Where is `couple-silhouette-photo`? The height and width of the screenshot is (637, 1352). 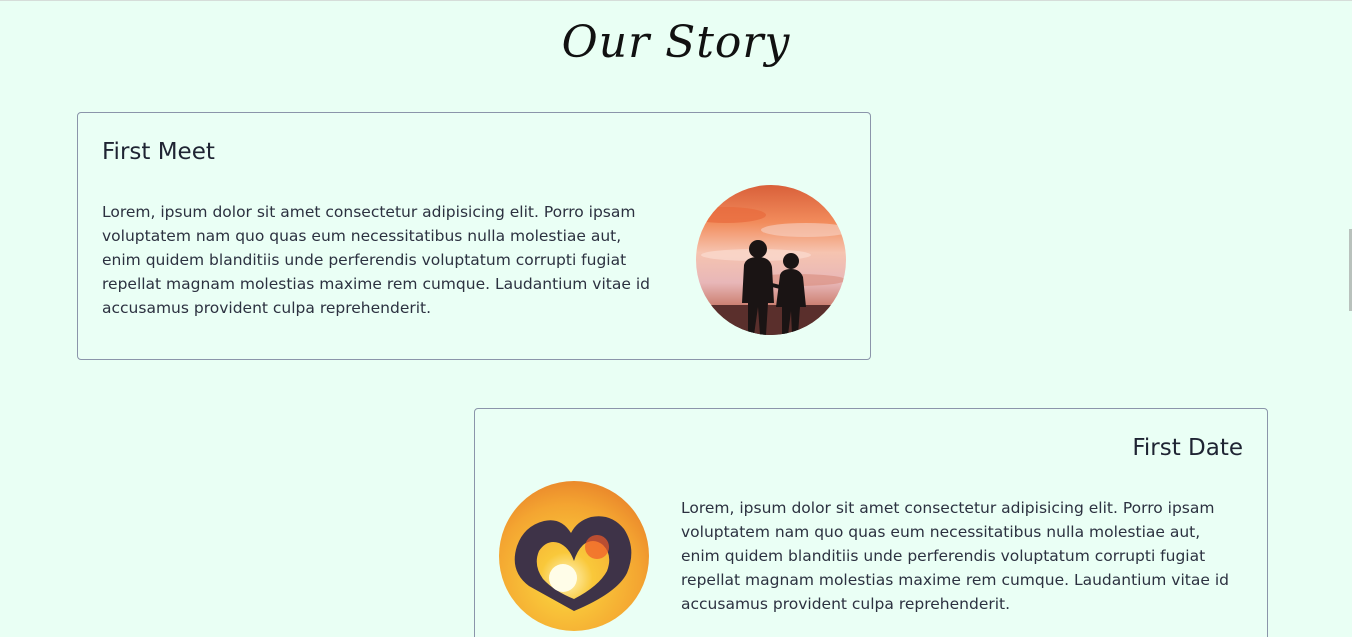 couple-silhouette-photo is located at coordinates (771, 260).